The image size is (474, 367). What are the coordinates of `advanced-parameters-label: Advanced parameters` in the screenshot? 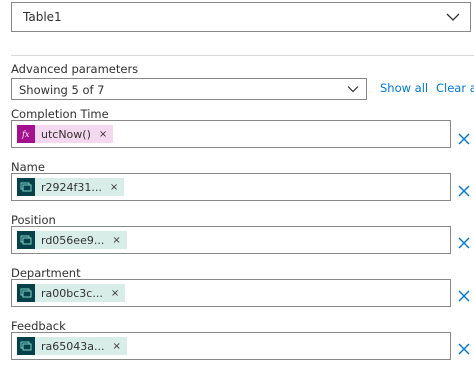 It's located at (75, 69).